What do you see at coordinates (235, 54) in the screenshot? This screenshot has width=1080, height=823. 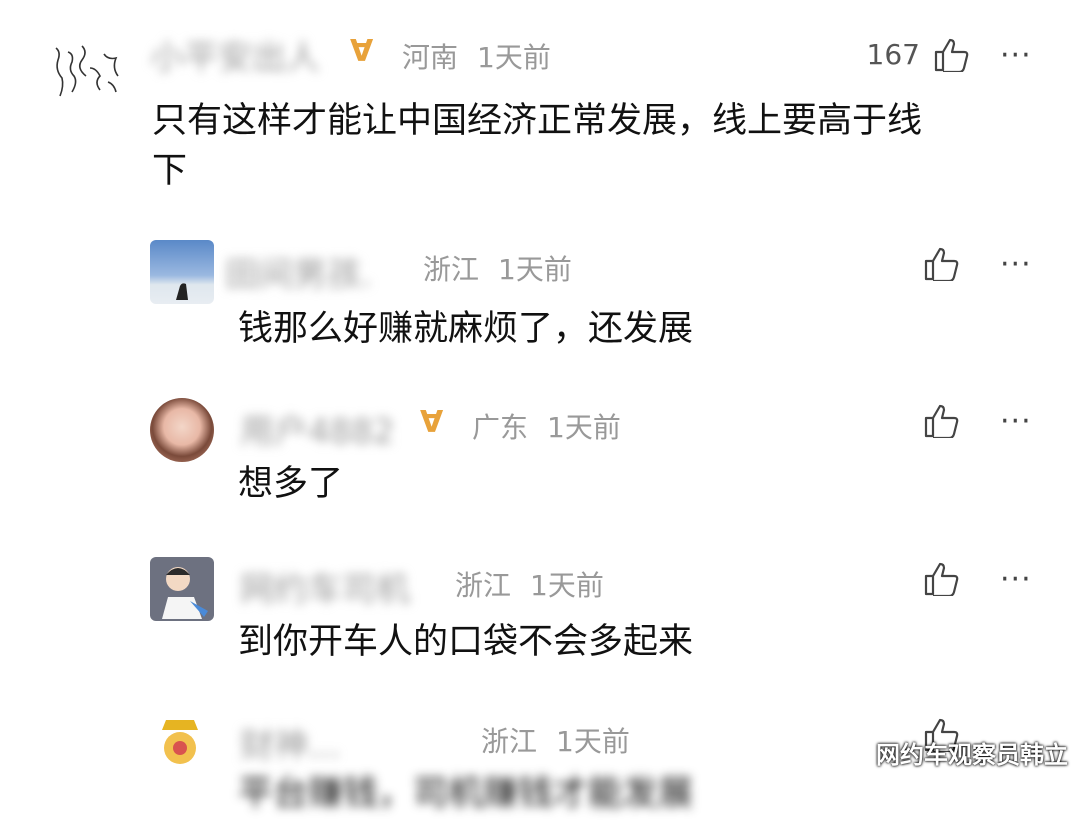 I see `username: 小平安出人` at bounding box center [235, 54].